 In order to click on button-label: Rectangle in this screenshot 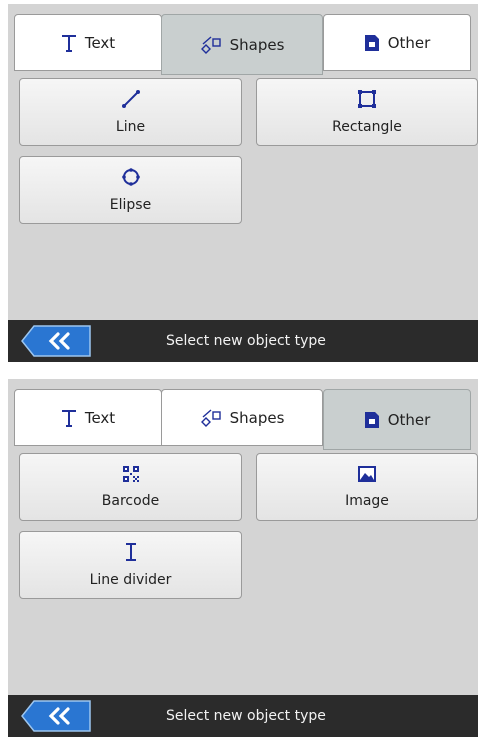, I will do `click(367, 127)`.